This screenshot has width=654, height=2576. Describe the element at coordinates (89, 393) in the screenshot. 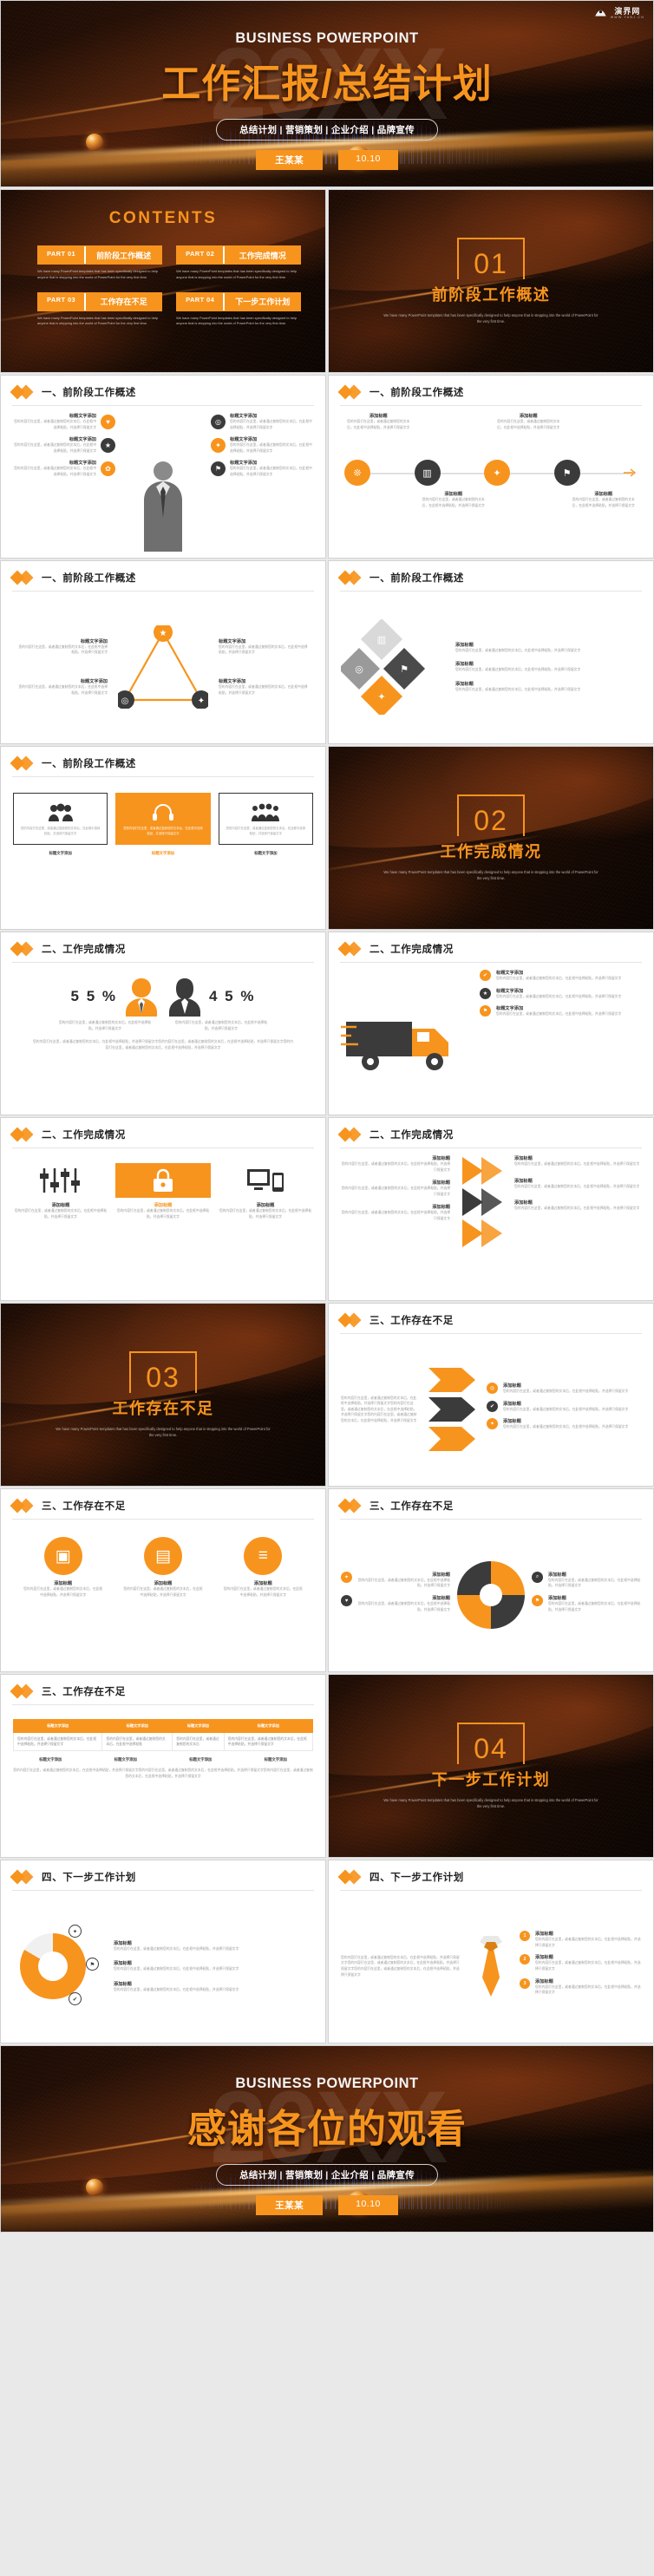

I see `slide-heading: 一、前阶段工作概述` at that location.